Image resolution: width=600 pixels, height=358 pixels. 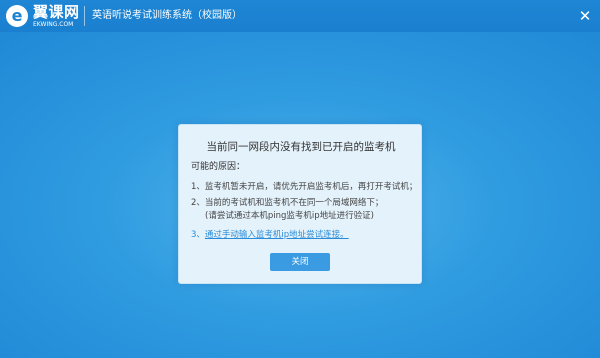 I want to click on app-title: 英语听说考试训练系统（校园版）, so click(x=167, y=15).